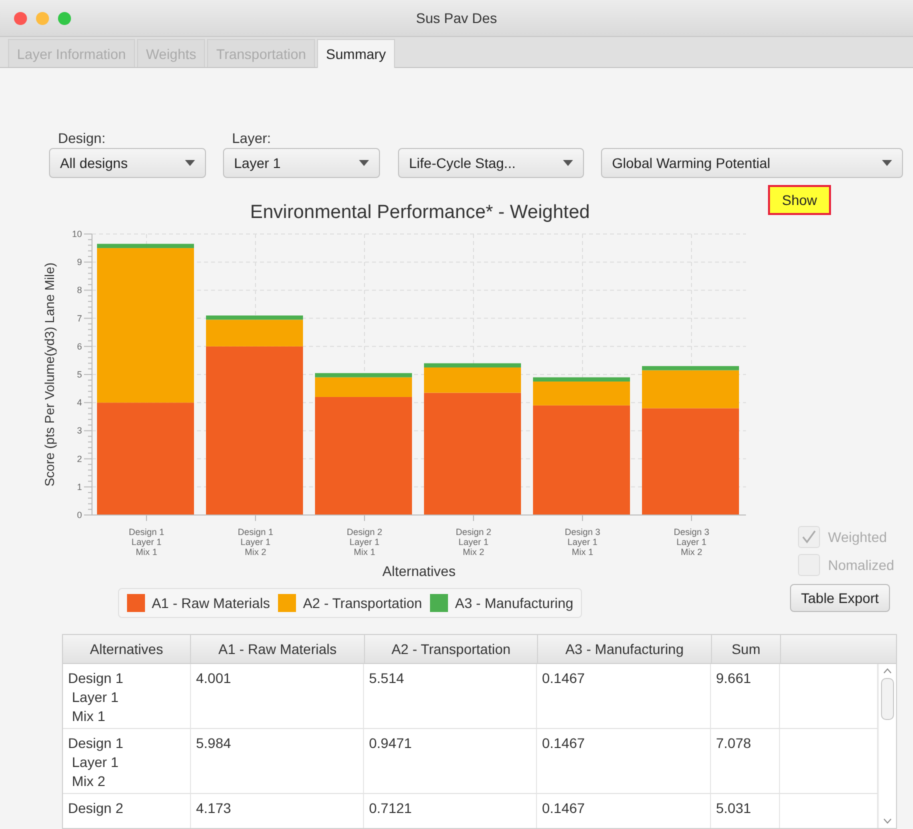  What do you see at coordinates (211, 603) in the screenshot?
I see `legend-label: A1 - Raw Materials` at bounding box center [211, 603].